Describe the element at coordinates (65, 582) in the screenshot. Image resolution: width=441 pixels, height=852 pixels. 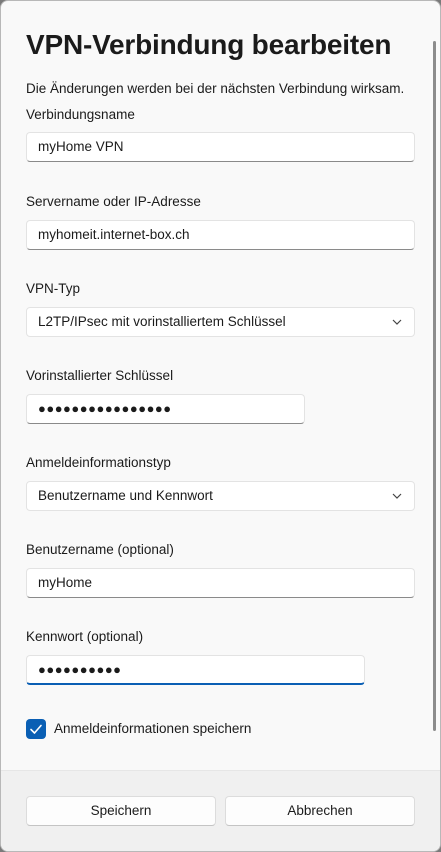
I see `username-value: myHome` at that location.